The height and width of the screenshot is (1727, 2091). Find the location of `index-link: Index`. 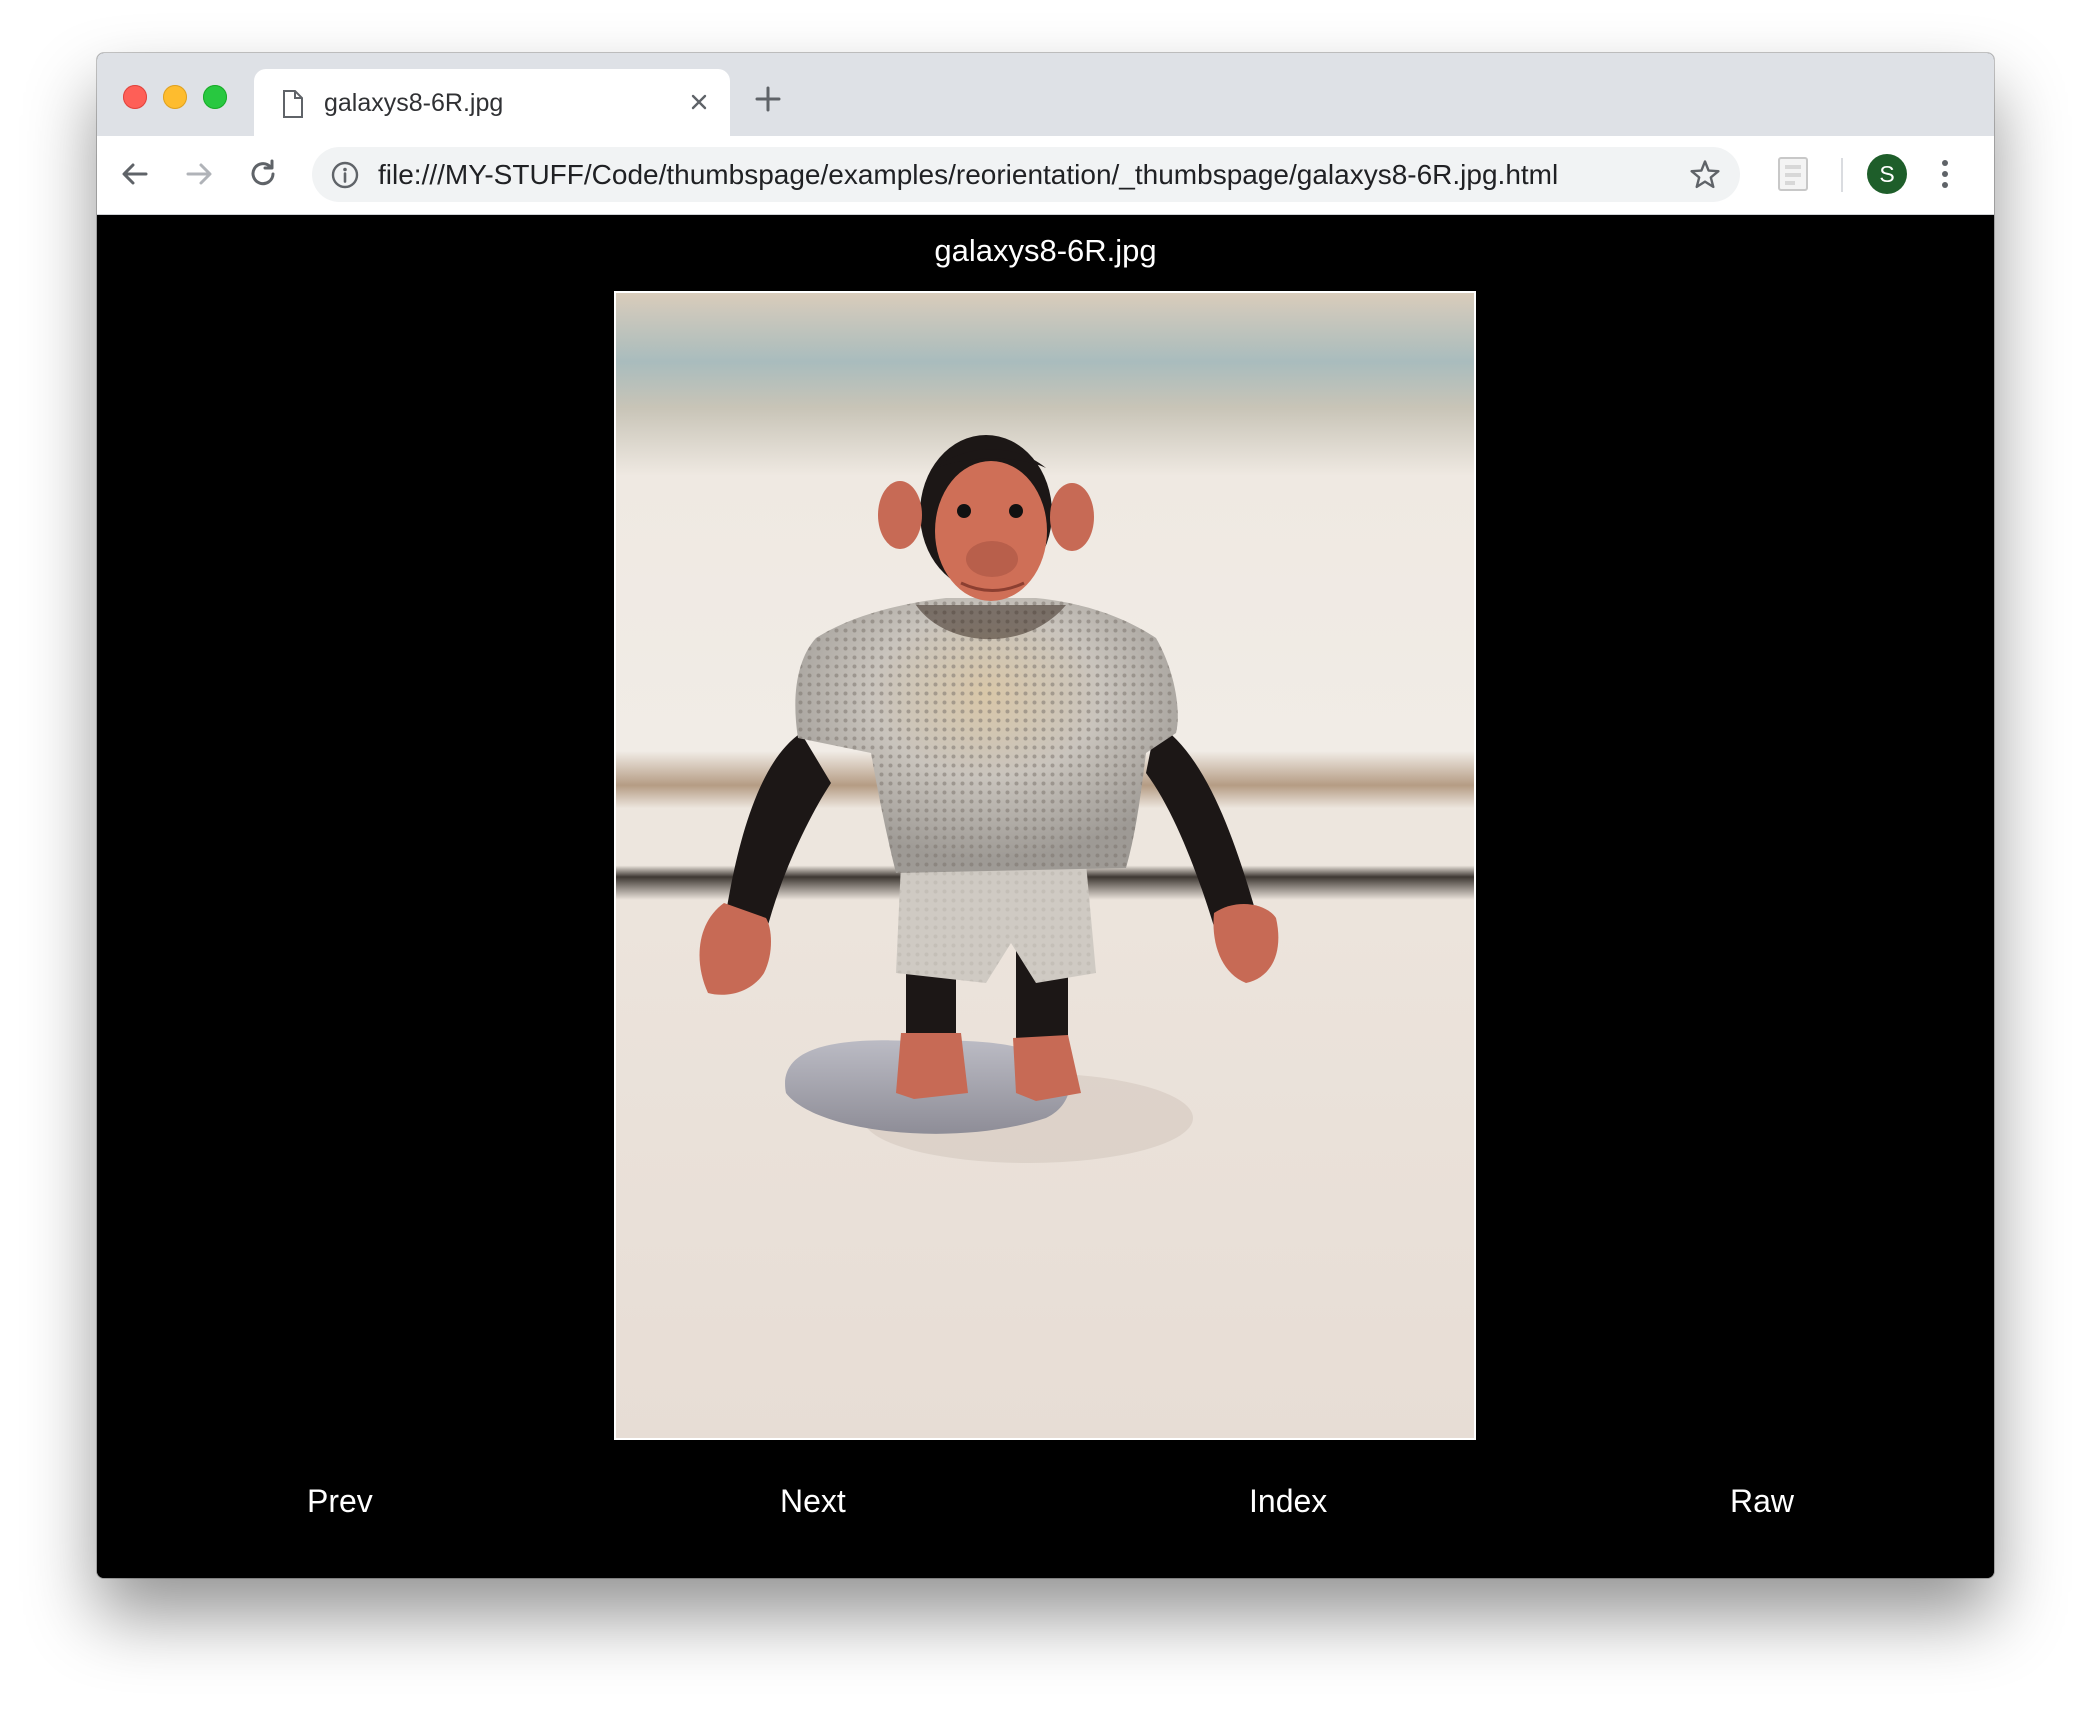

index-link: Index is located at coordinates (1288, 1501).